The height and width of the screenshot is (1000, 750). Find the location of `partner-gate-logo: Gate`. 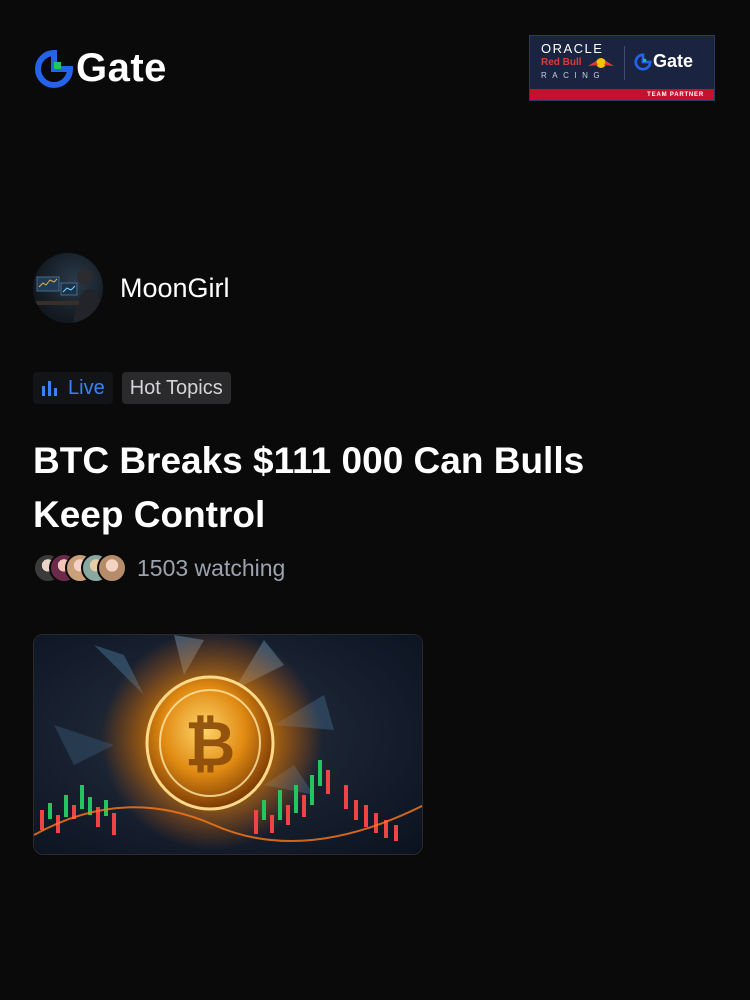

partner-gate-logo: Gate is located at coordinates (663, 61).